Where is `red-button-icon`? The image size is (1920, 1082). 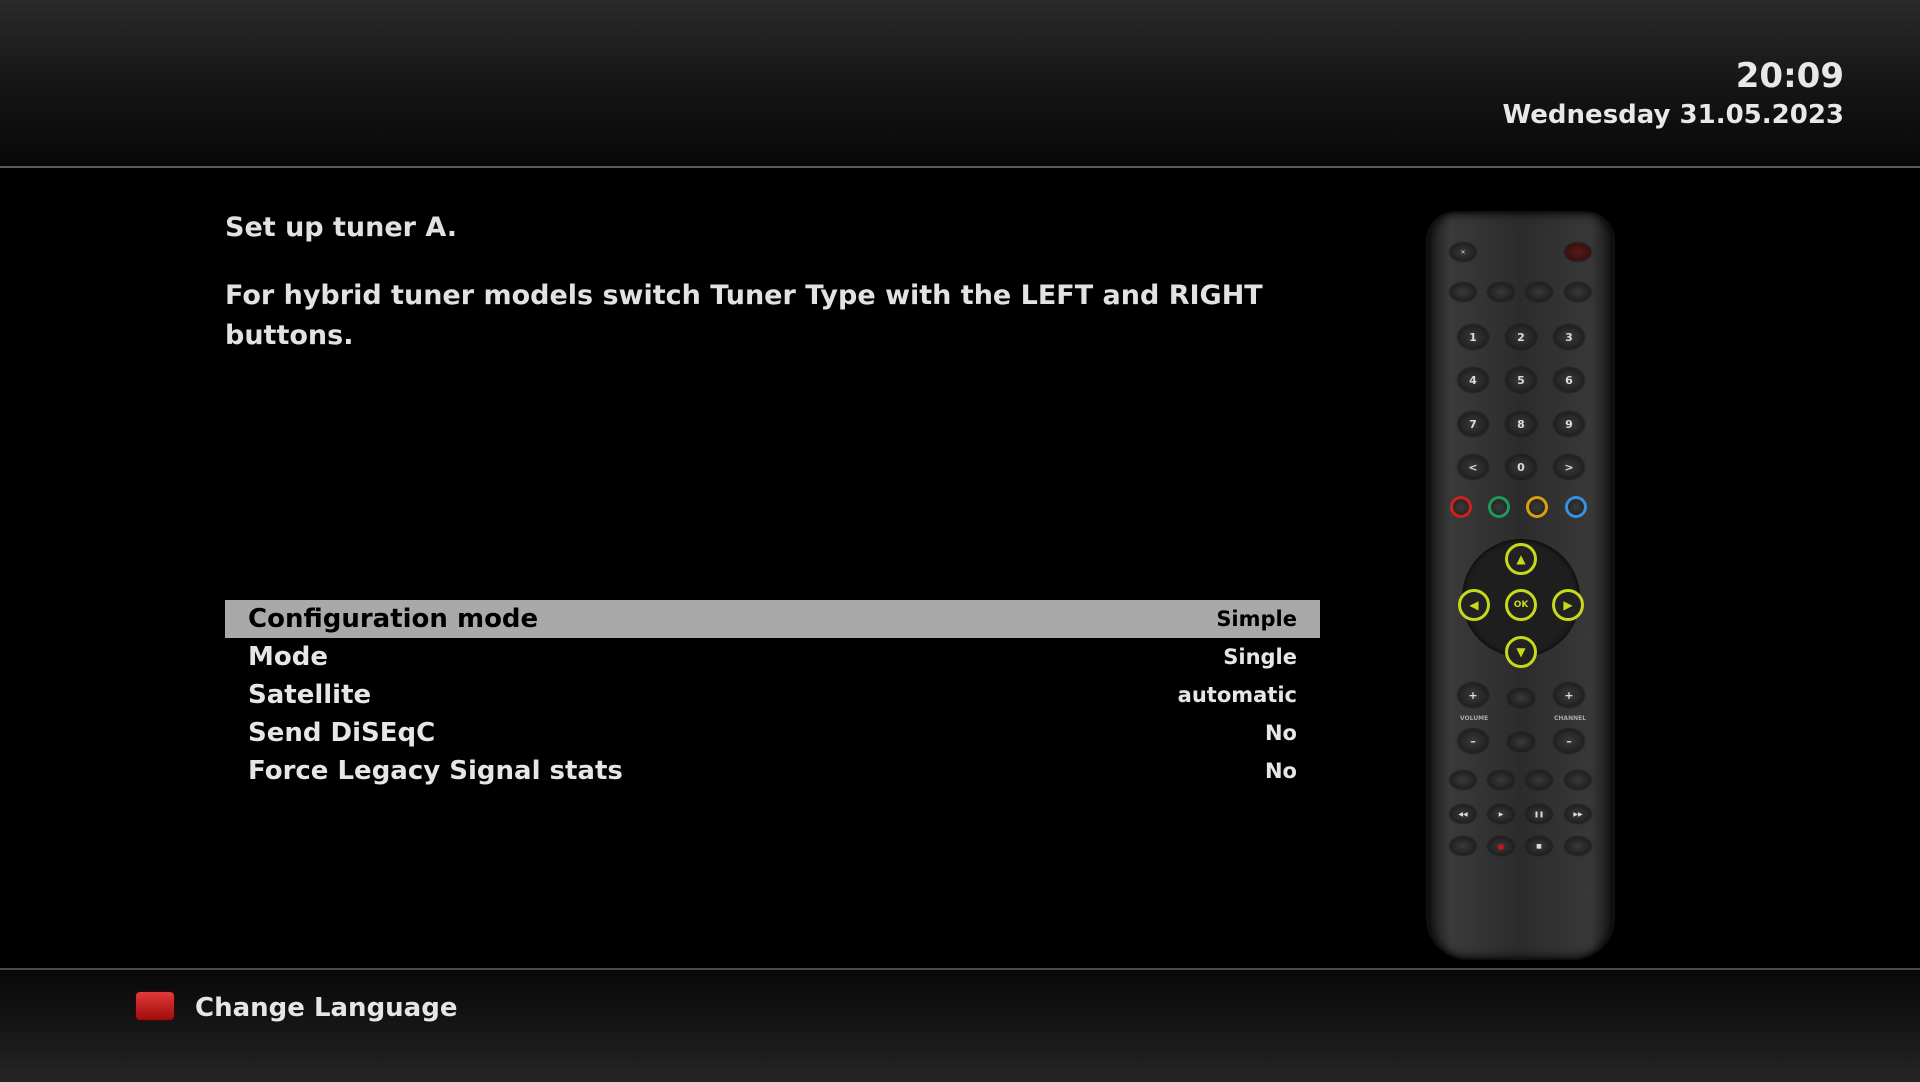
red-button-icon is located at coordinates (155, 1006).